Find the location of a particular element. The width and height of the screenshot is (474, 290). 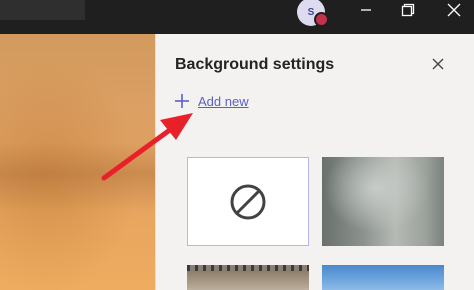

minimize-icon is located at coordinates (366, 10).